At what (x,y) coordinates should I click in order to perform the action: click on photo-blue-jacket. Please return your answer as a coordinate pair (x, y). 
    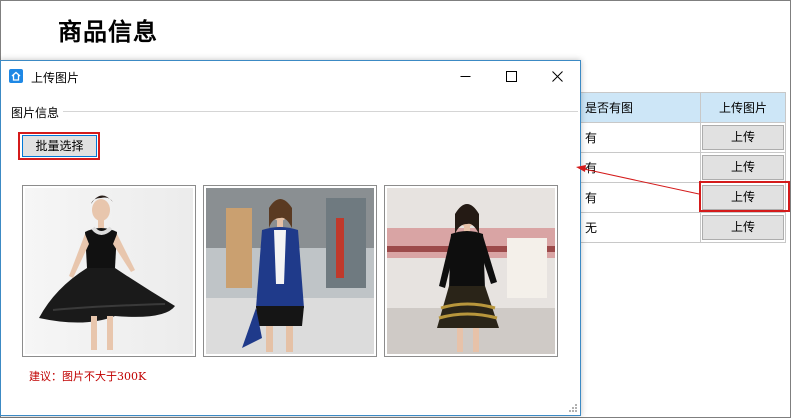
    Looking at the image, I should click on (290, 271).